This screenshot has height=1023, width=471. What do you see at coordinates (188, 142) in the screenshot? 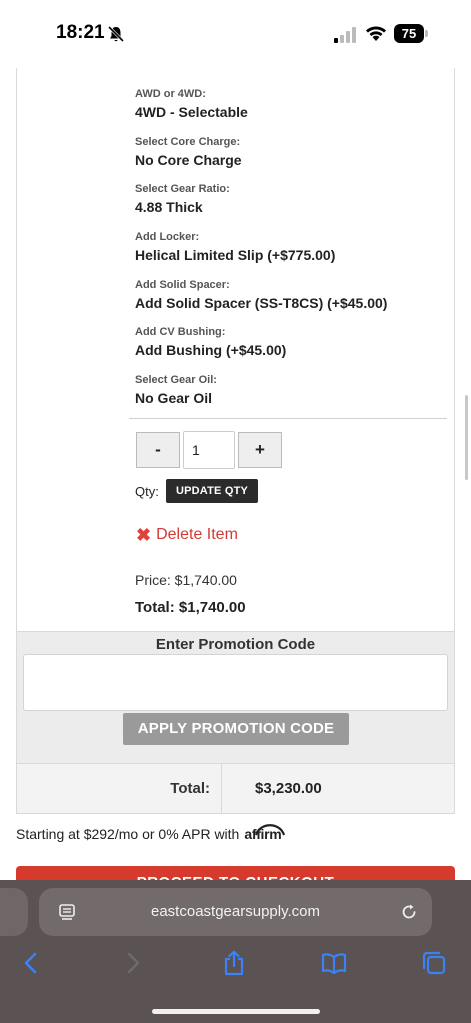
I see `option-label: Select Core Charge:` at bounding box center [188, 142].